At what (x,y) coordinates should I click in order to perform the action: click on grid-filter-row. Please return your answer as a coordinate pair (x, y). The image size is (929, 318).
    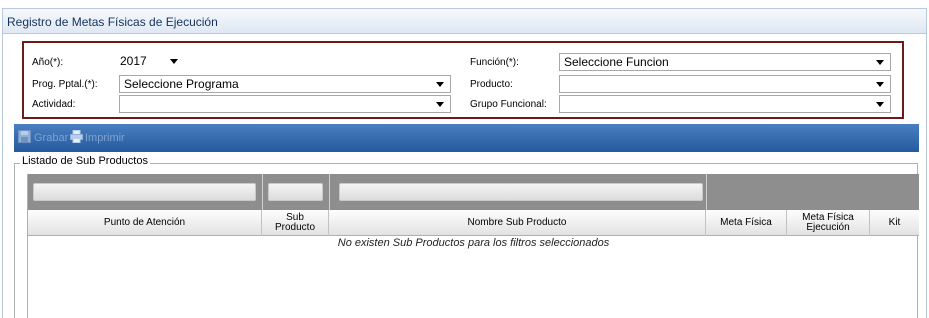
    Looking at the image, I should click on (473, 192).